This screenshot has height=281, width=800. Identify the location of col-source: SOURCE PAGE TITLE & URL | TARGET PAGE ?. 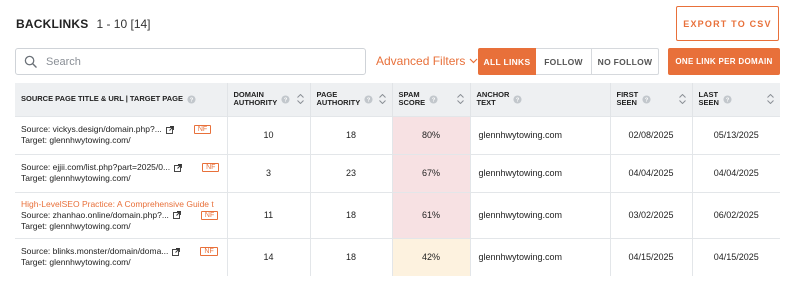
(121, 99).